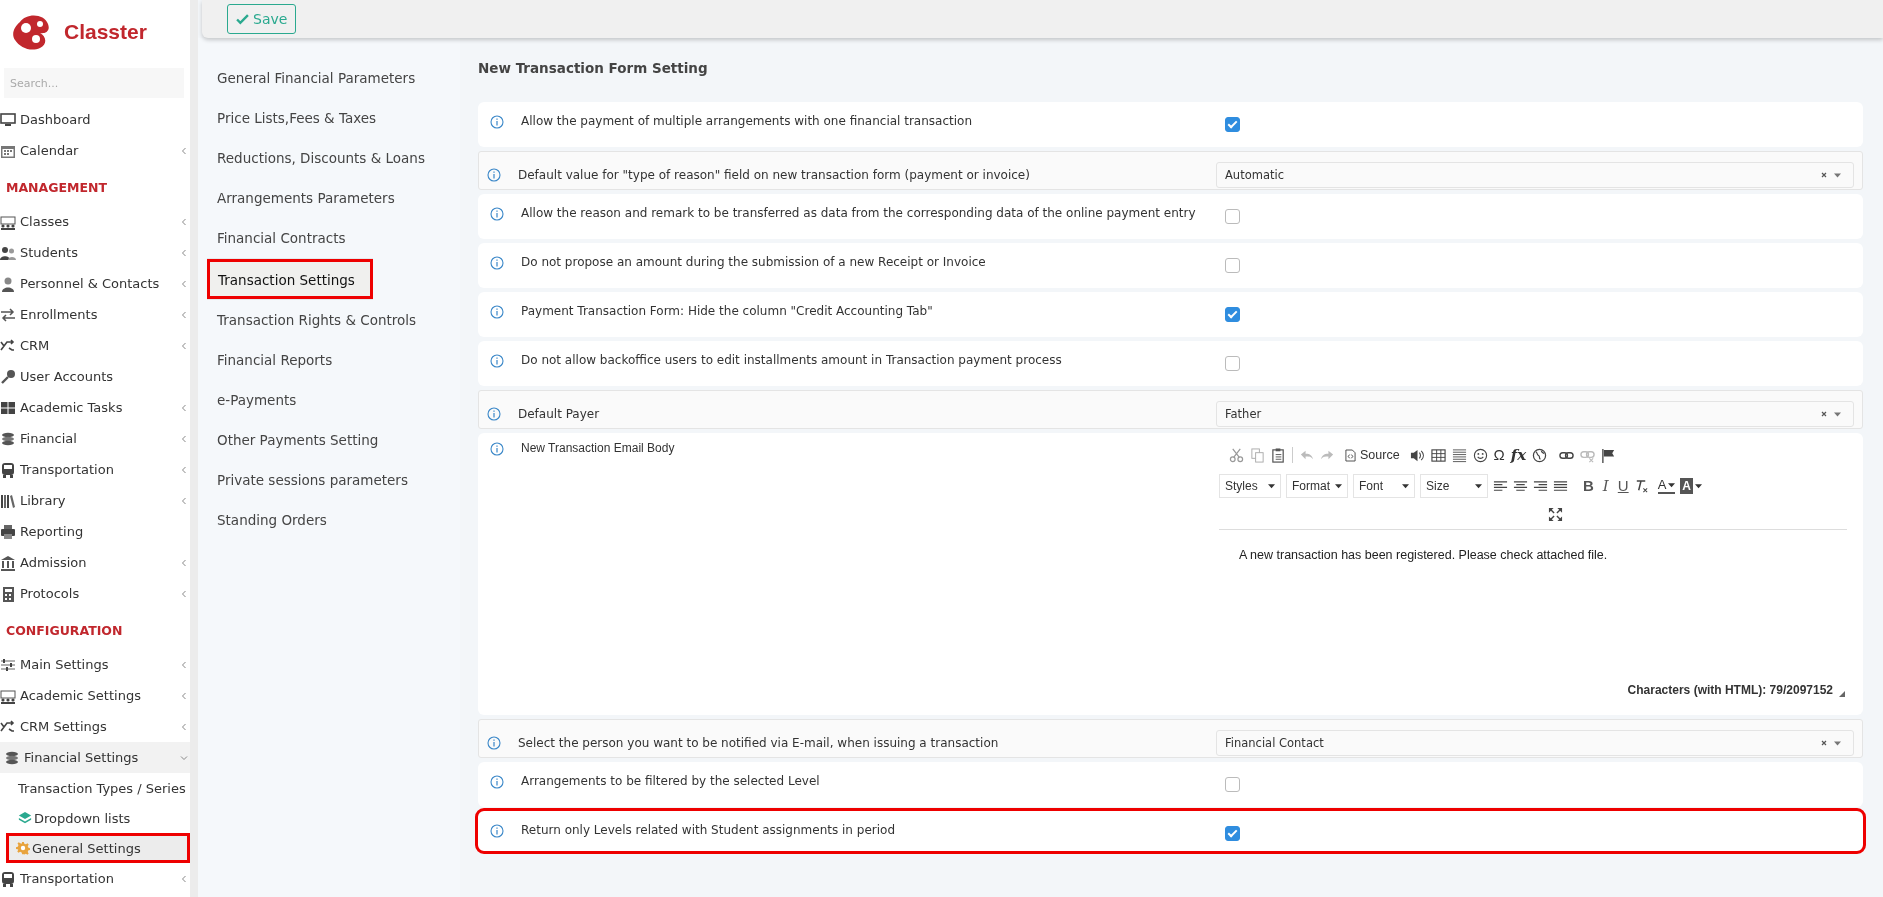  I want to click on setting-label: Arrangements to be filtered by the selected Level, so click(670, 781).